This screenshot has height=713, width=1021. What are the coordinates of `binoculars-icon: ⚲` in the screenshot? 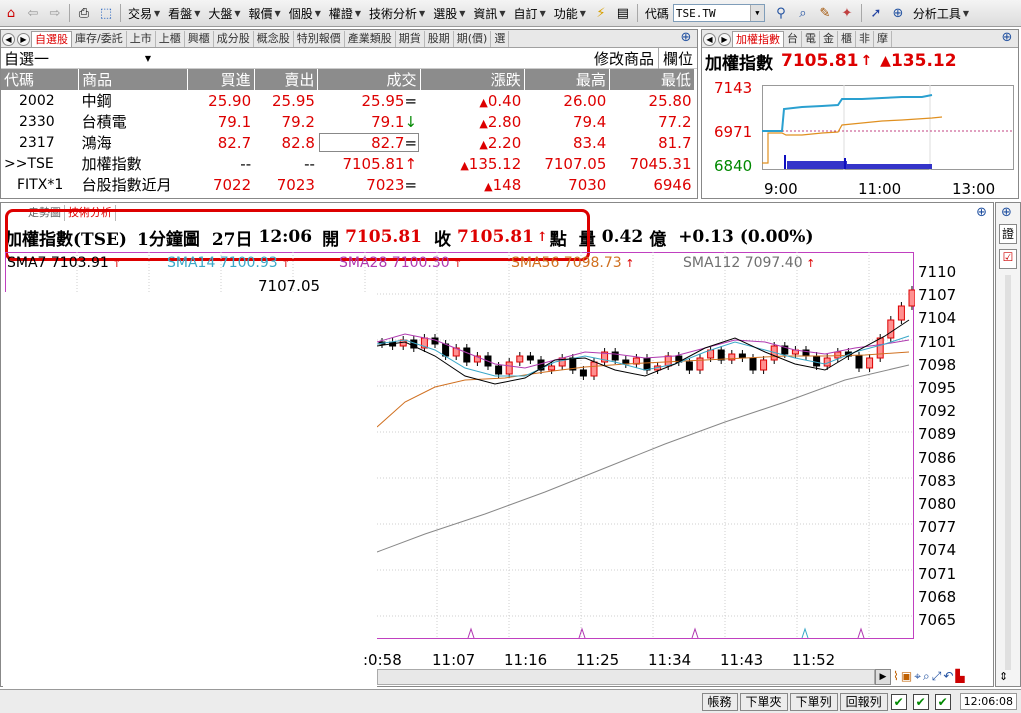 It's located at (781, 13).